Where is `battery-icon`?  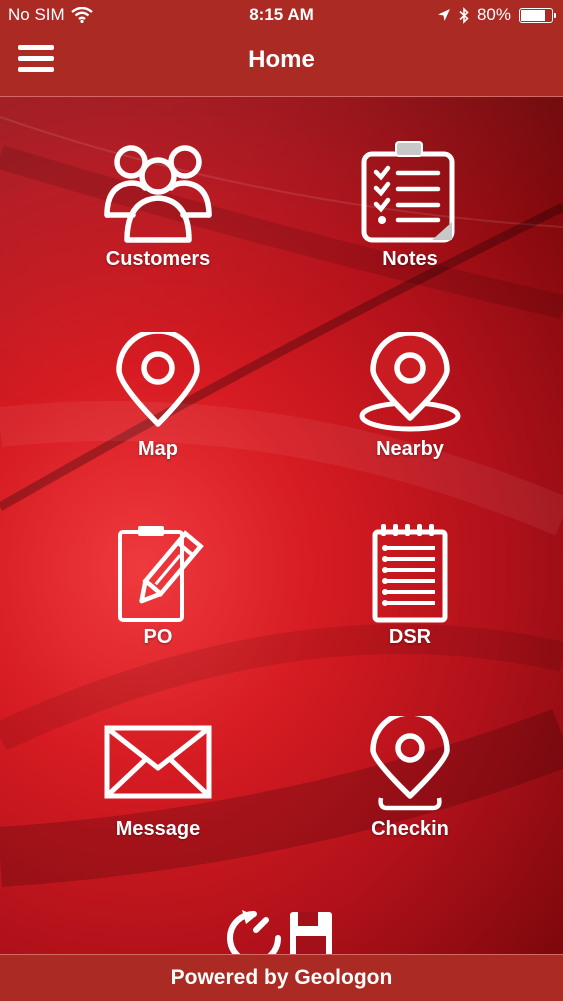
battery-icon is located at coordinates (537, 15).